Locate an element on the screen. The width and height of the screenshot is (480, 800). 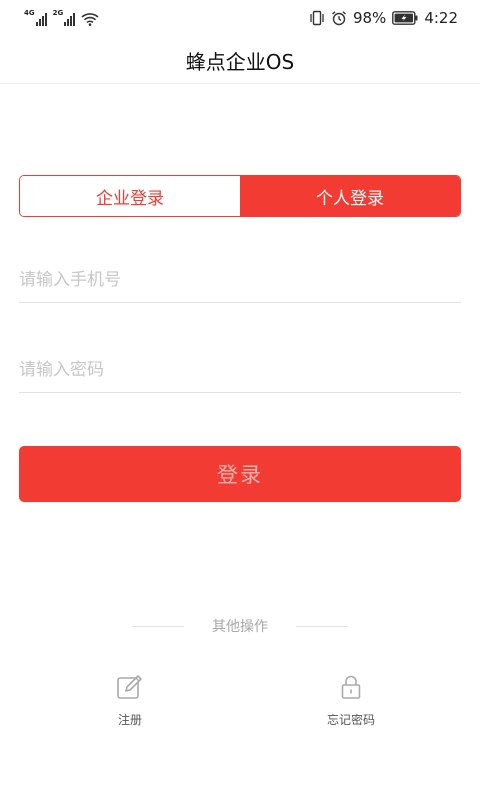
network-1-label: 4G is located at coordinates (29, 13).